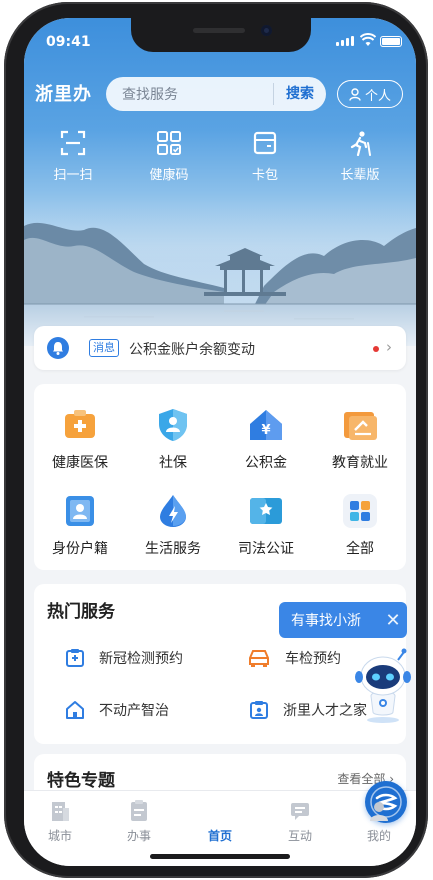 The image size is (433, 880). What do you see at coordinates (377, 96) in the screenshot?
I see `personal-label: 个人` at bounding box center [377, 96].